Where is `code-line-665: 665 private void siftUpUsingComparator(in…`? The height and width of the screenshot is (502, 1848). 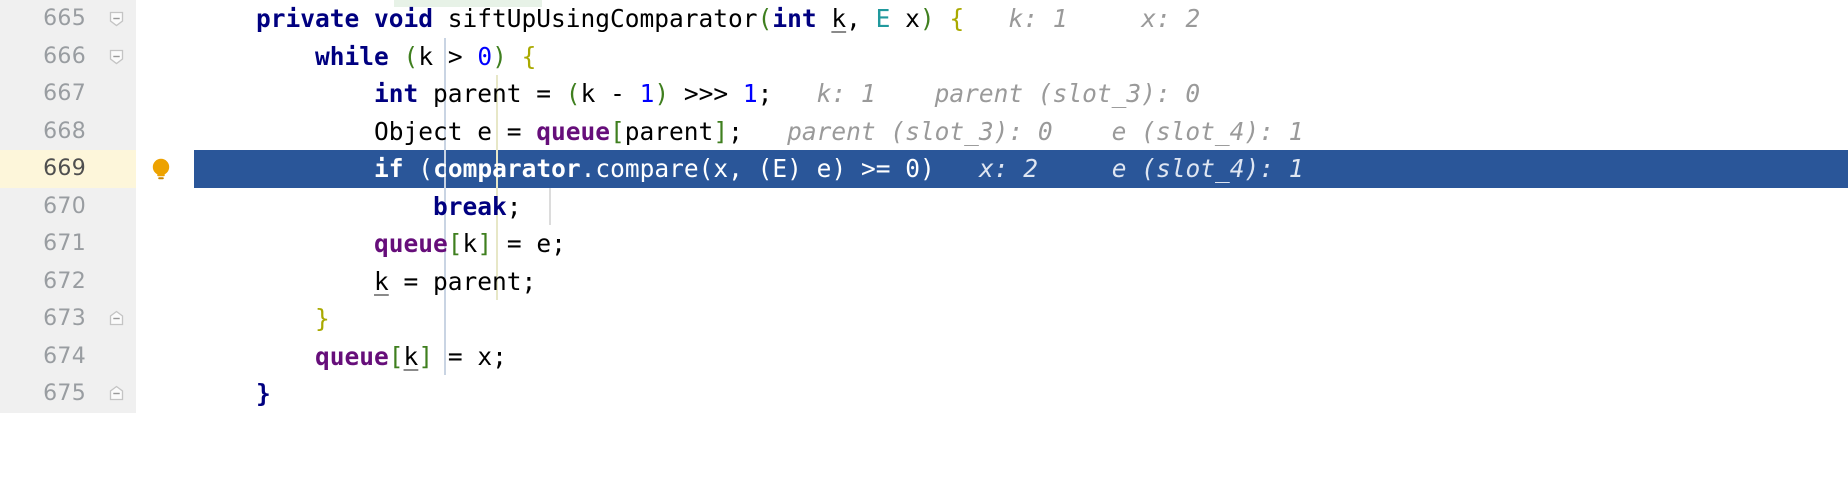
code-line-665: 665 private void siftUpUsingComparator(in… is located at coordinates (924, 19).